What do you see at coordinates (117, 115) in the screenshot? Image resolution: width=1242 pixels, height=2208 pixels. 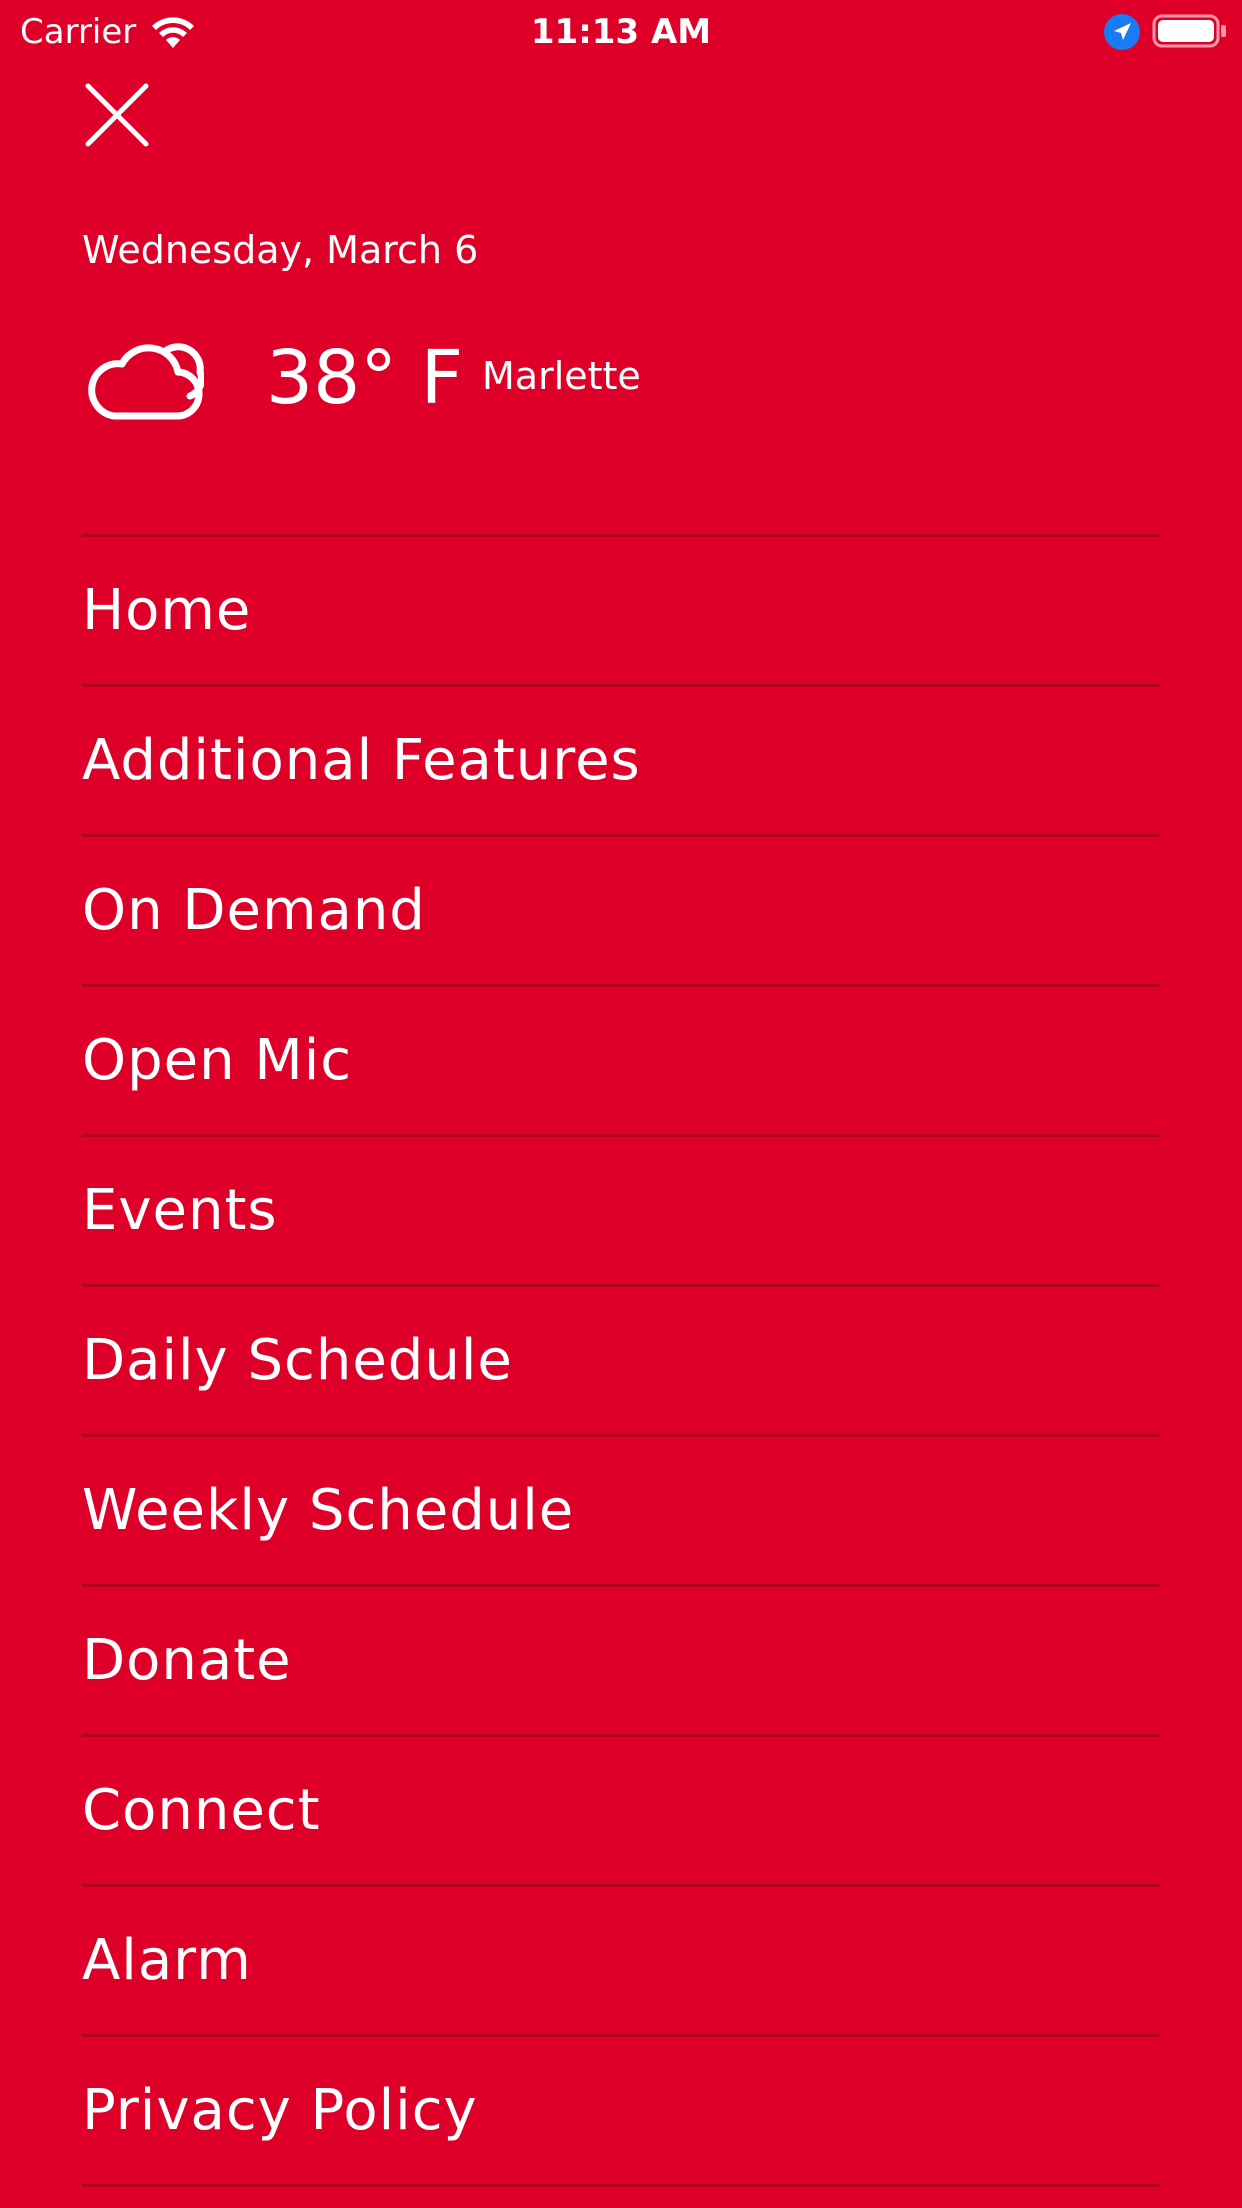 I see `close-icon` at bounding box center [117, 115].